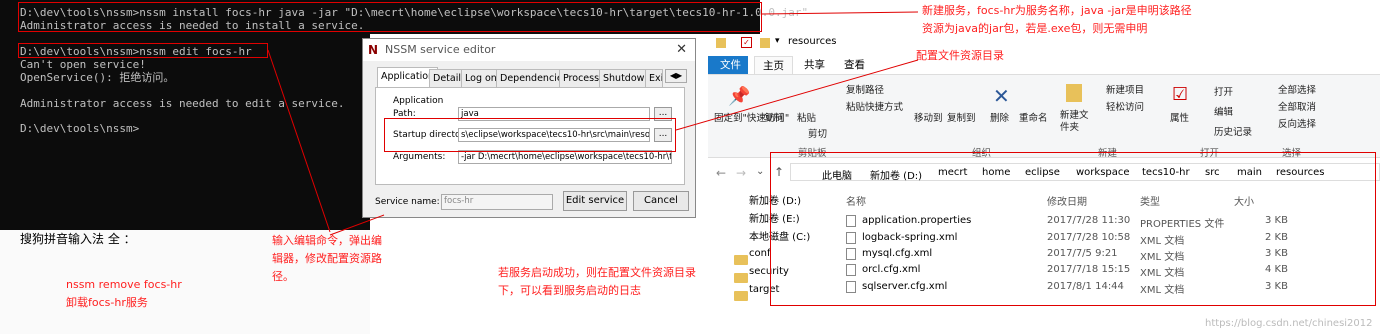 Image resolution: width=1380 pixels, height=334 pixels. What do you see at coordinates (840, 13) in the screenshot?
I see `arrow-install` at bounding box center [840, 13].